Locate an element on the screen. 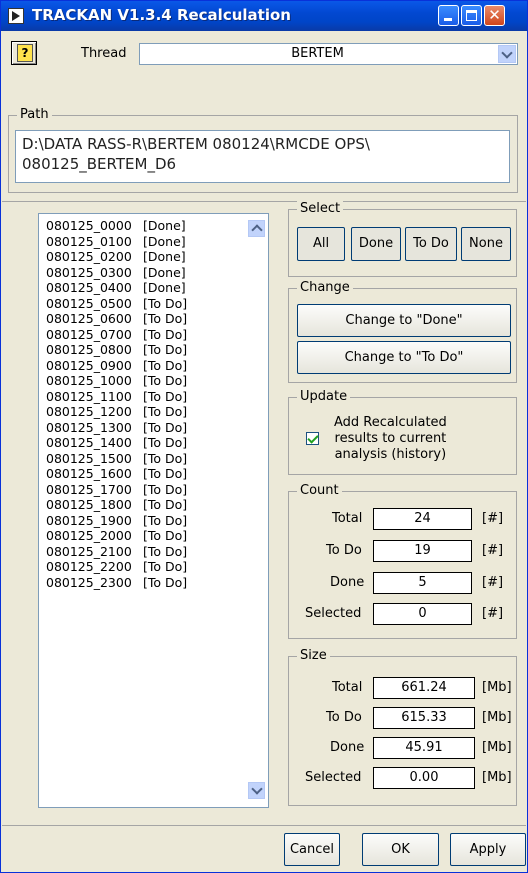 The width and height of the screenshot is (528, 873). size-done-unit: [Mb] is located at coordinates (497, 747).